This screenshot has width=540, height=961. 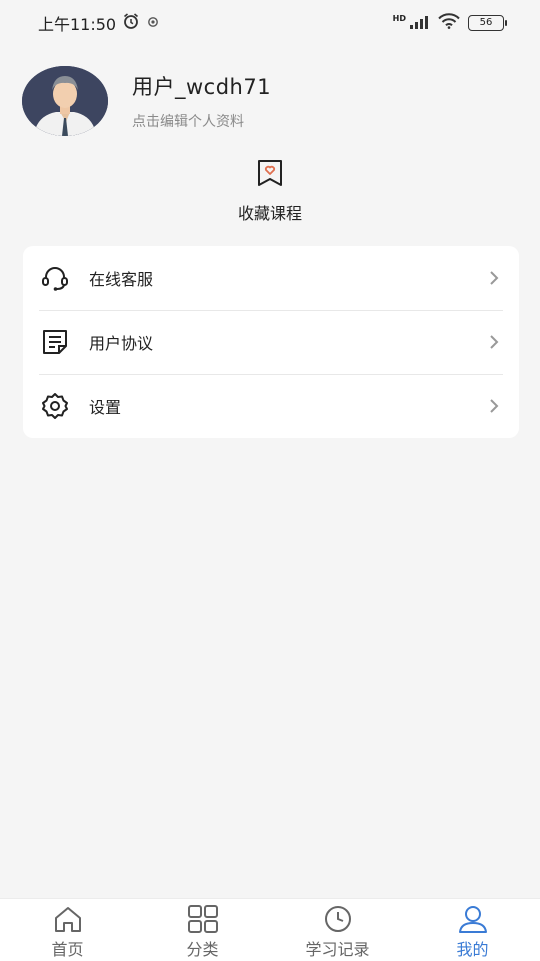 I want to click on profile-text: 用户_wcdh71 点击编辑个人资料, so click(x=201, y=101).